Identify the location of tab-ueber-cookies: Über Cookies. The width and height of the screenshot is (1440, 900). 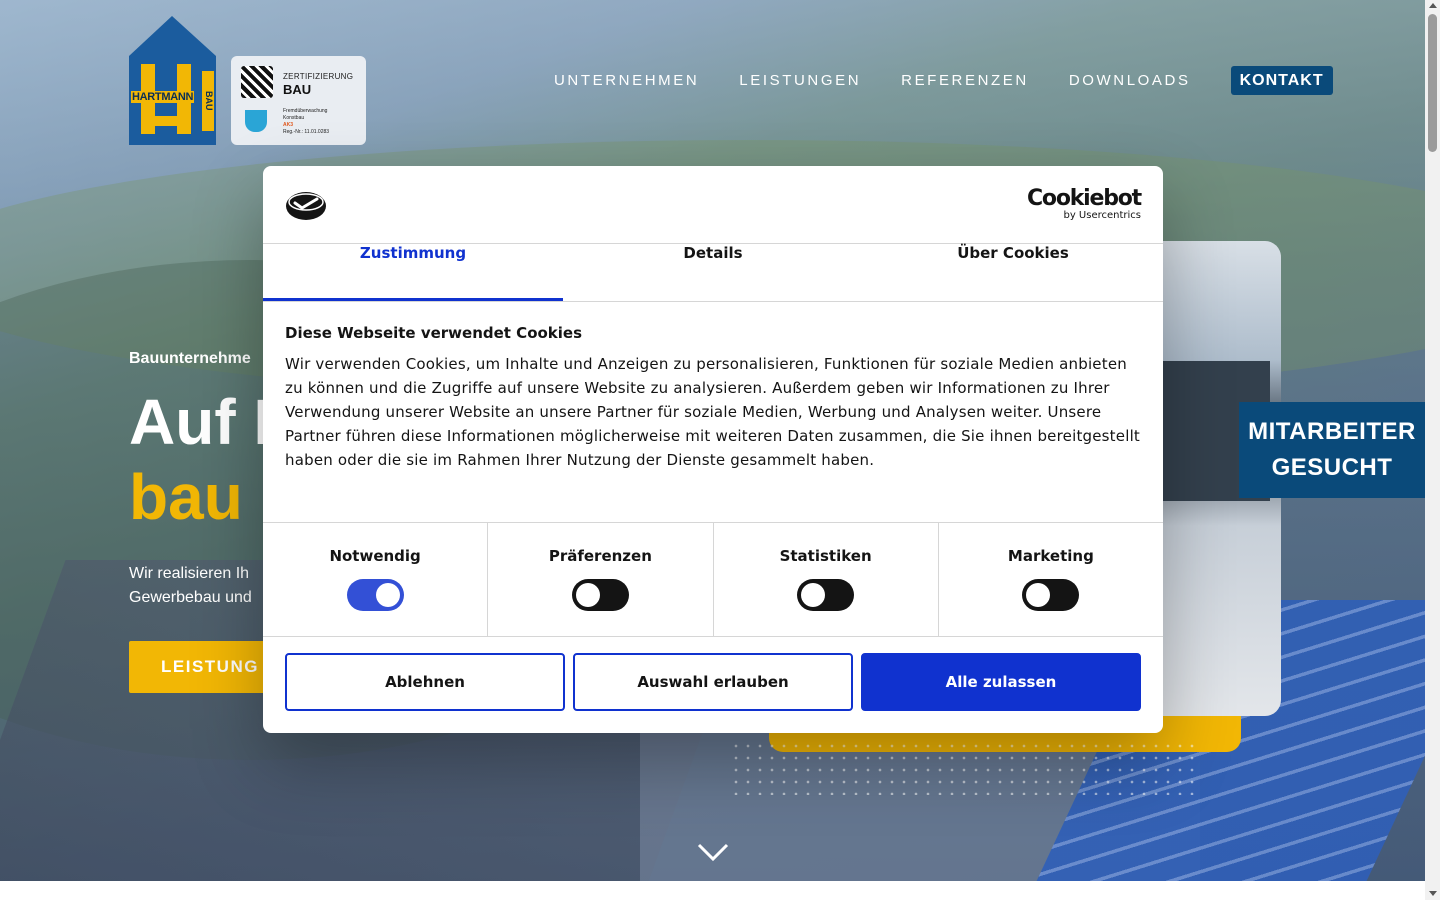
(1013, 272).